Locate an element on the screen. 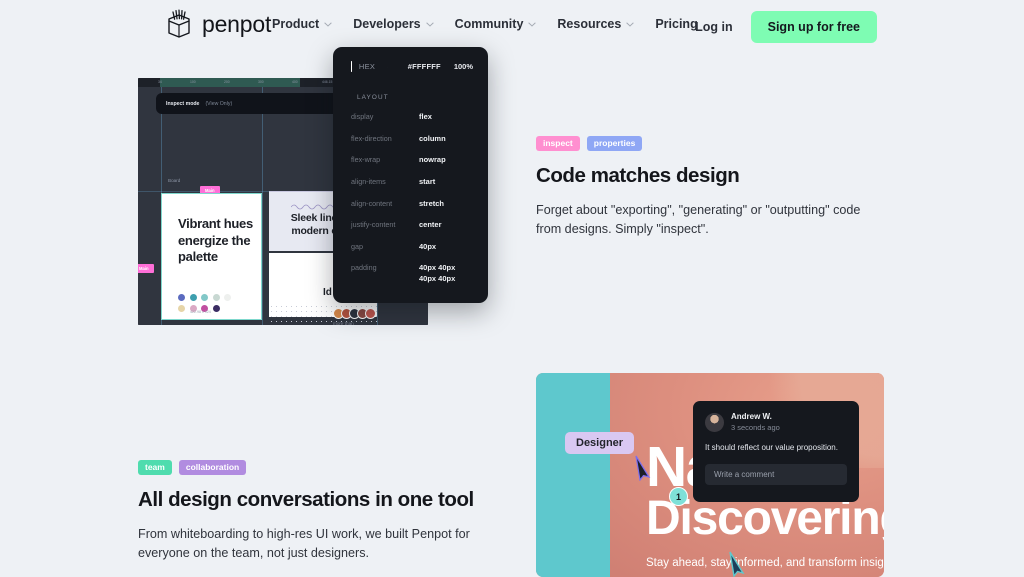 This screenshot has width=1024, height=577. inspect-mode-title: Inspect mode is located at coordinates (183, 103).